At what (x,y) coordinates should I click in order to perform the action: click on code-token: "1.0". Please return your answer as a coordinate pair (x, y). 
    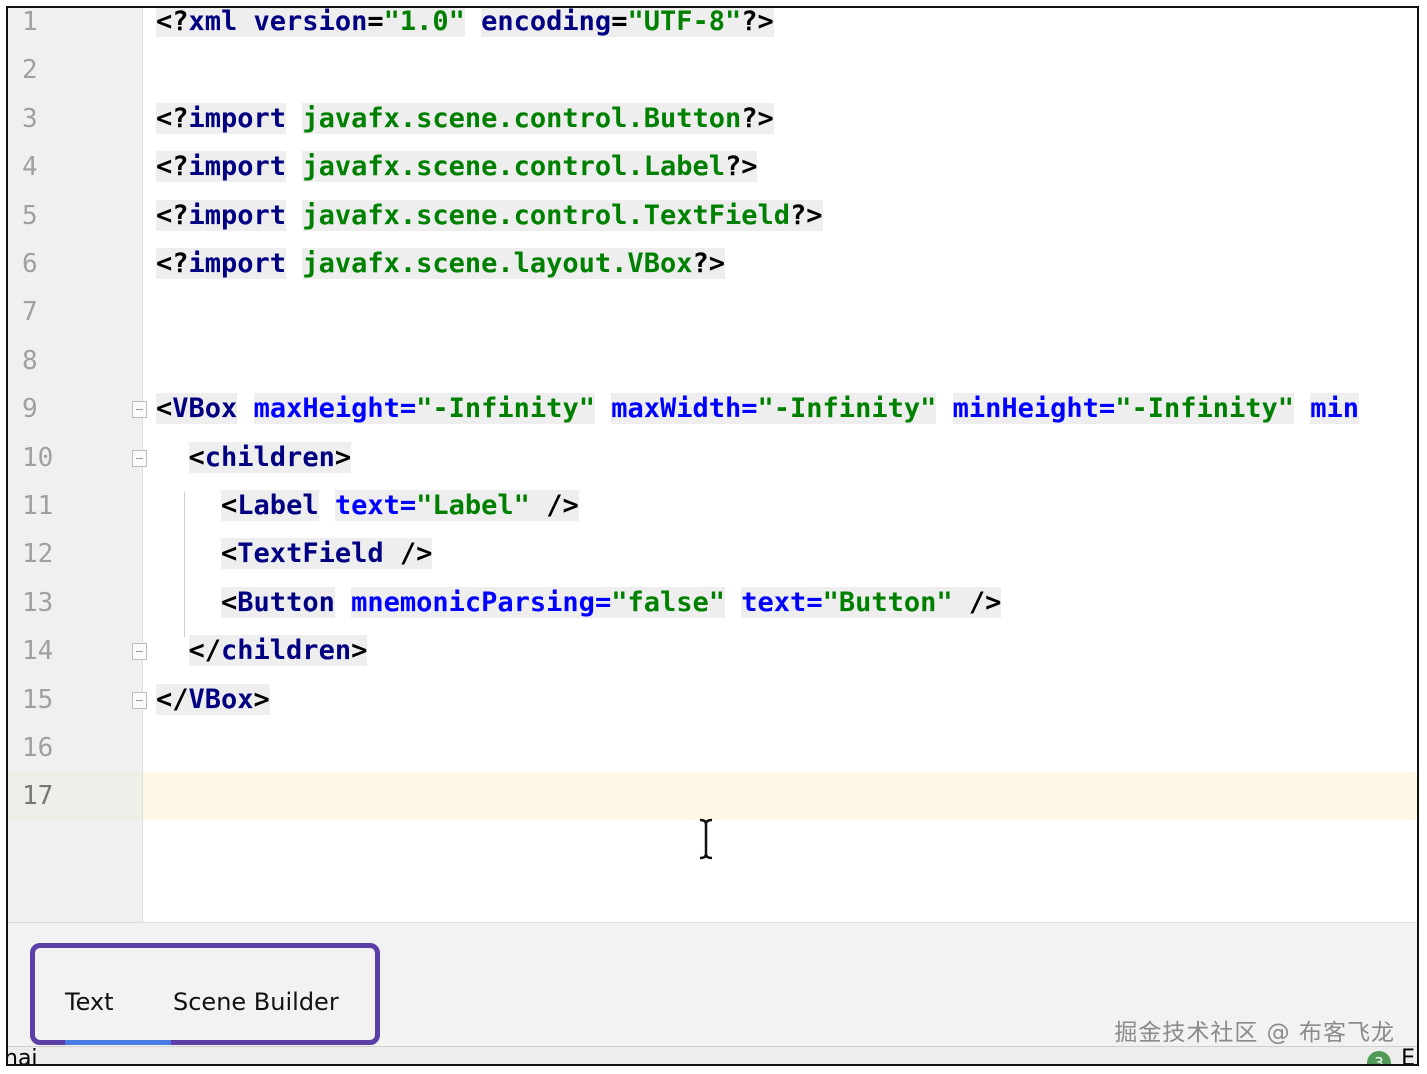
    Looking at the image, I should click on (424, 21).